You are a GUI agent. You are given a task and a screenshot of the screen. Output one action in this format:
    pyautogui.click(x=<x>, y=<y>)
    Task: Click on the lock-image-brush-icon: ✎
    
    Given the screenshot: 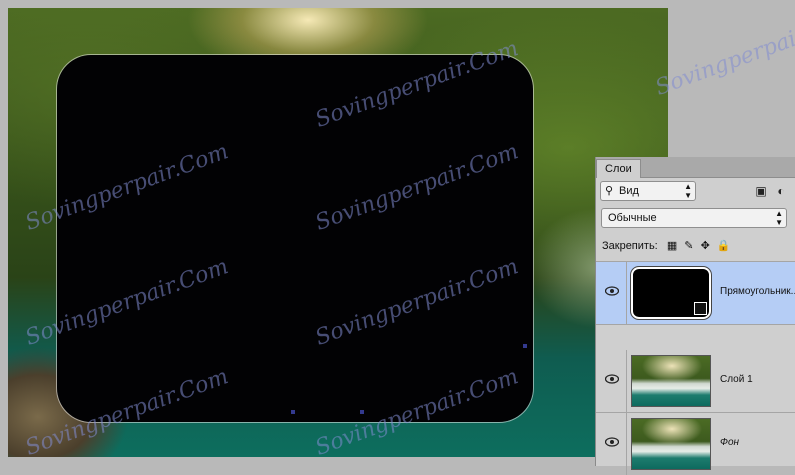 What is the action you would take?
    pyautogui.click(x=688, y=246)
    